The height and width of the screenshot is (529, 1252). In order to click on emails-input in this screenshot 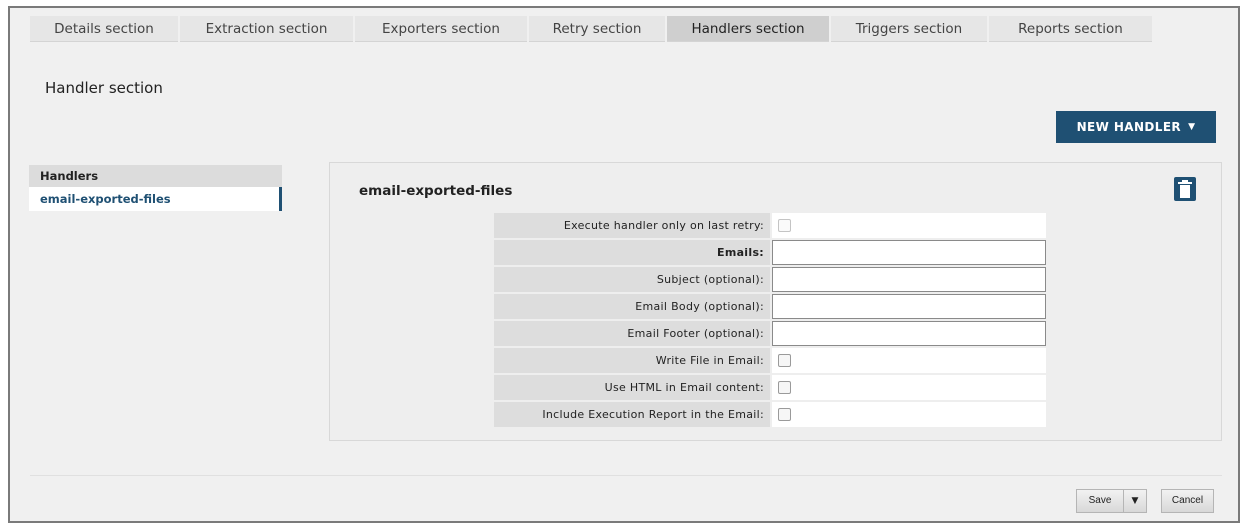, I will do `click(909, 252)`.